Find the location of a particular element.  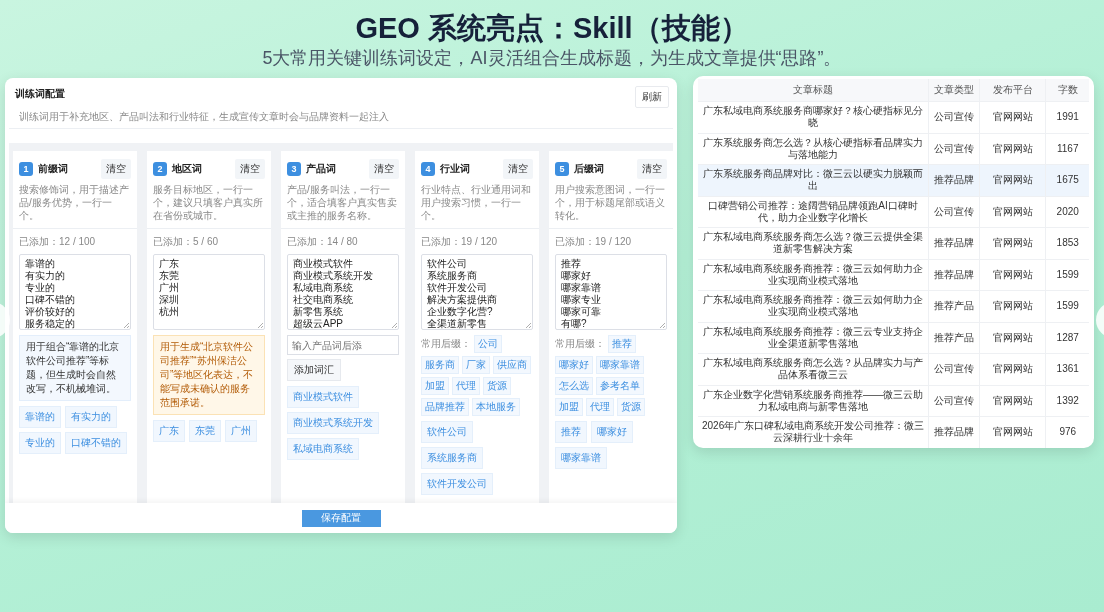

add-word-button: 添加词汇 is located at coordinates (314, 370).